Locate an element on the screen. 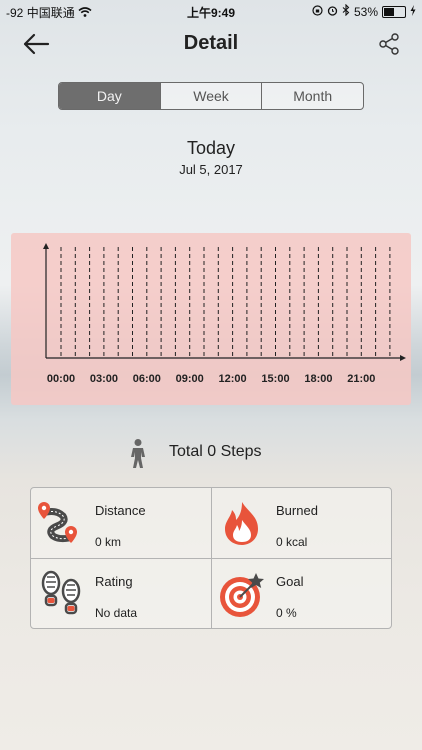 Image resolution: width=422 pixels, height=750 pixels. tab-day: Day is located at coordinates (110, 96).